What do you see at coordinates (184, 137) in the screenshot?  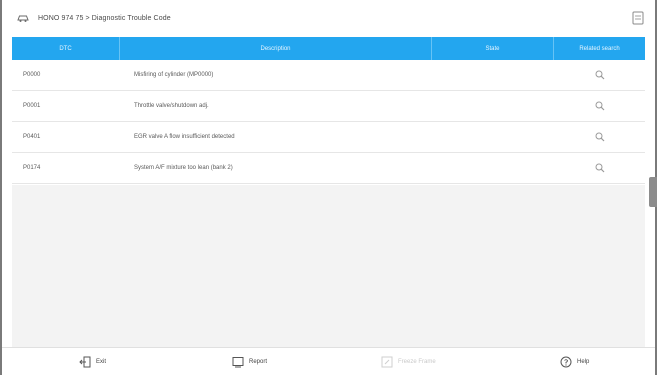 I see `dtc-description: EGR valve A flow insufficient detected` at bounding box center [184, 137].